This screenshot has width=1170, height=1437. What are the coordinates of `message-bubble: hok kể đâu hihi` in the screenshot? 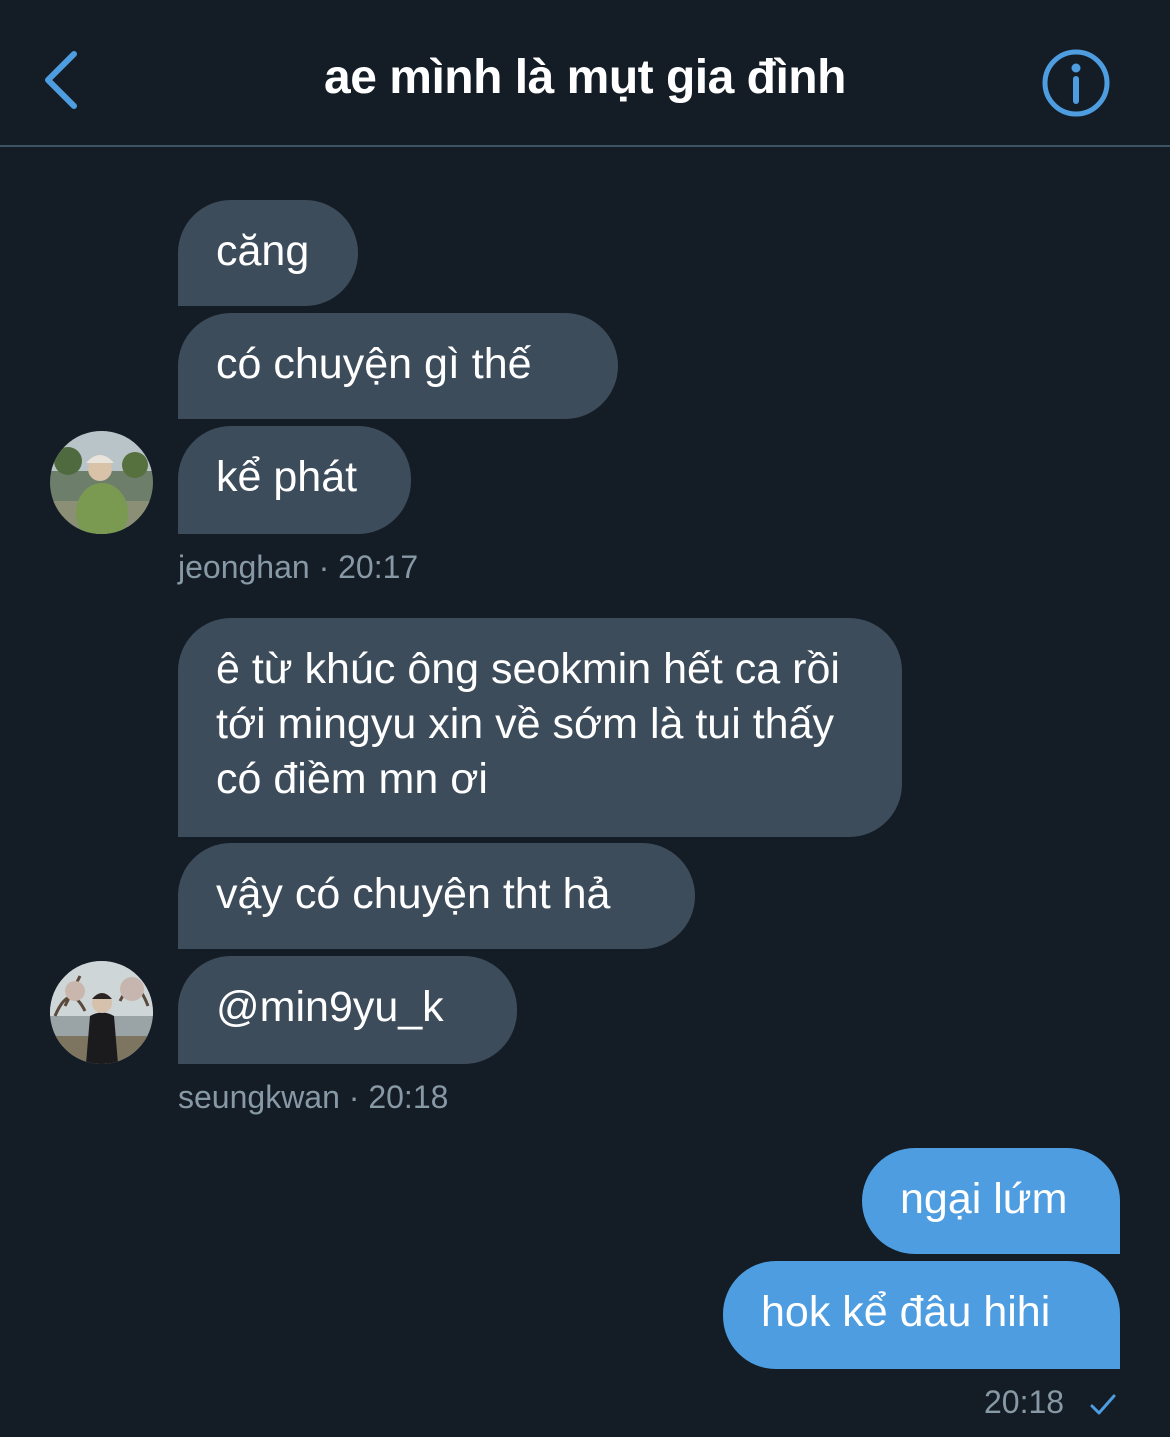 It's located at (921, 1315).